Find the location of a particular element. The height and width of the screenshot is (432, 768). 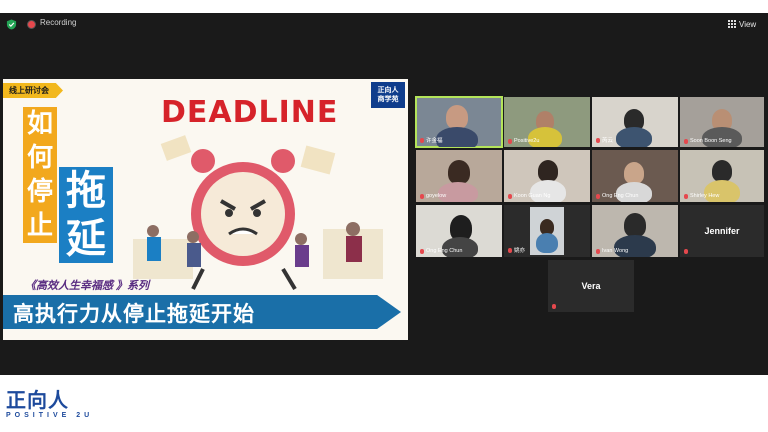

participant-tile: Vera is located at coordinates (591, 286).